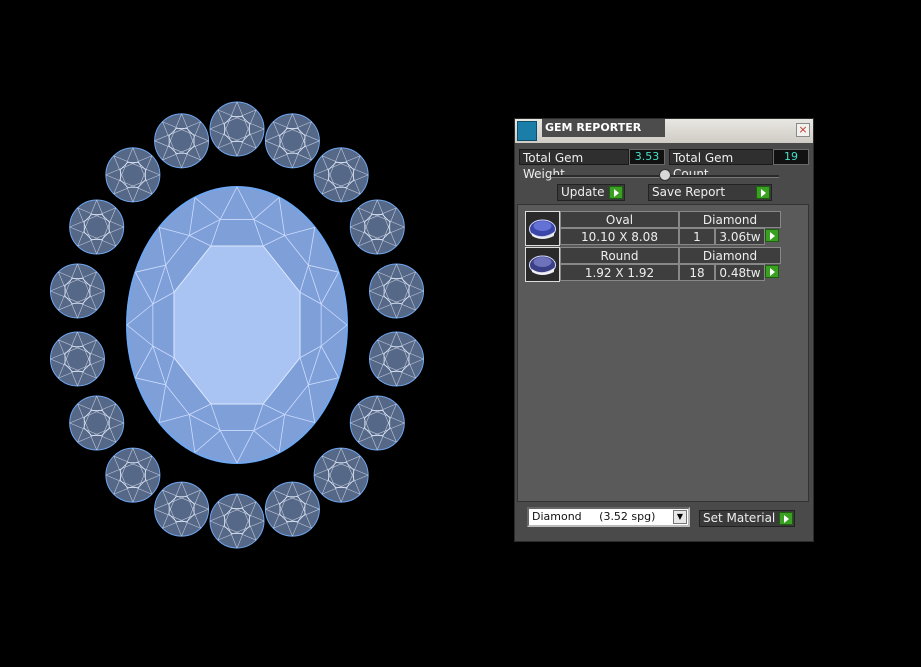 Image resolution: width=921 pixels, height=667 pixels. I want to click on gem-count-cell: 1, so click(697, 236).